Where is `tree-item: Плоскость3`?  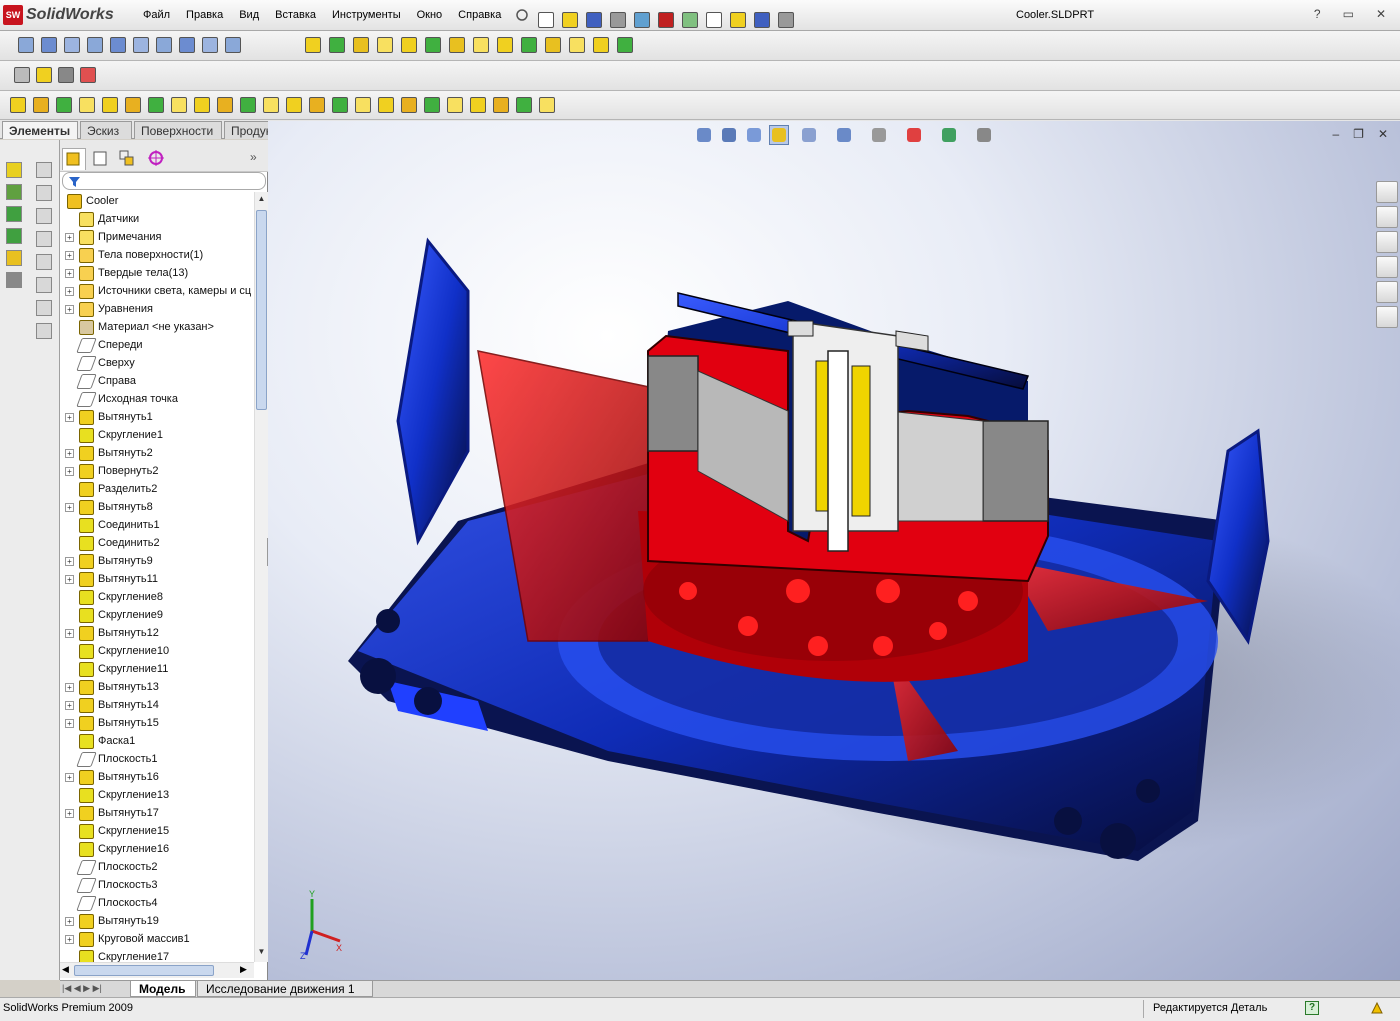 tree-item: Плоскость3 is located at coordinates (157, 885).